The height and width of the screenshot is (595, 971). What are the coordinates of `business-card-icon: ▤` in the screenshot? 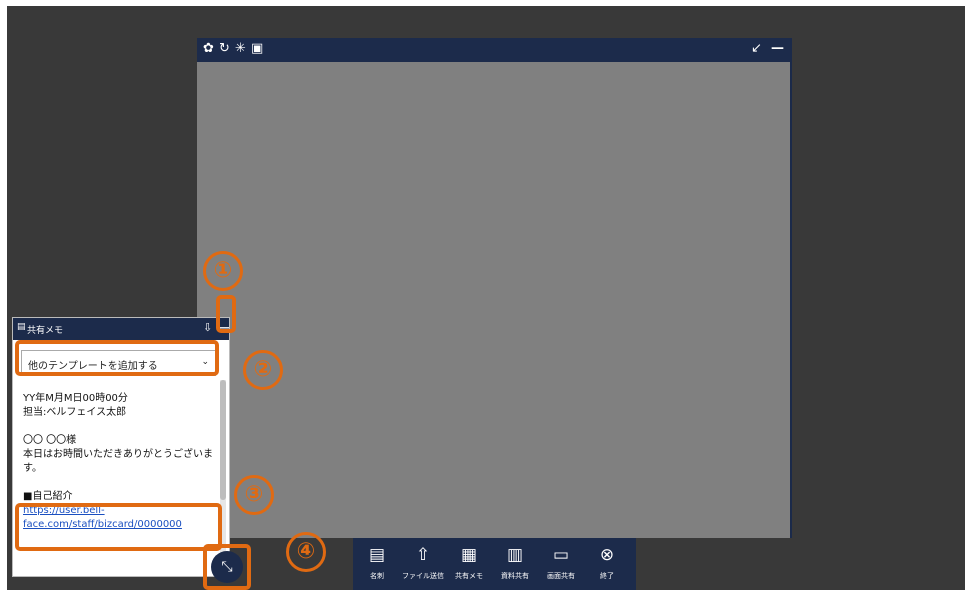 It's located at (377, 555).